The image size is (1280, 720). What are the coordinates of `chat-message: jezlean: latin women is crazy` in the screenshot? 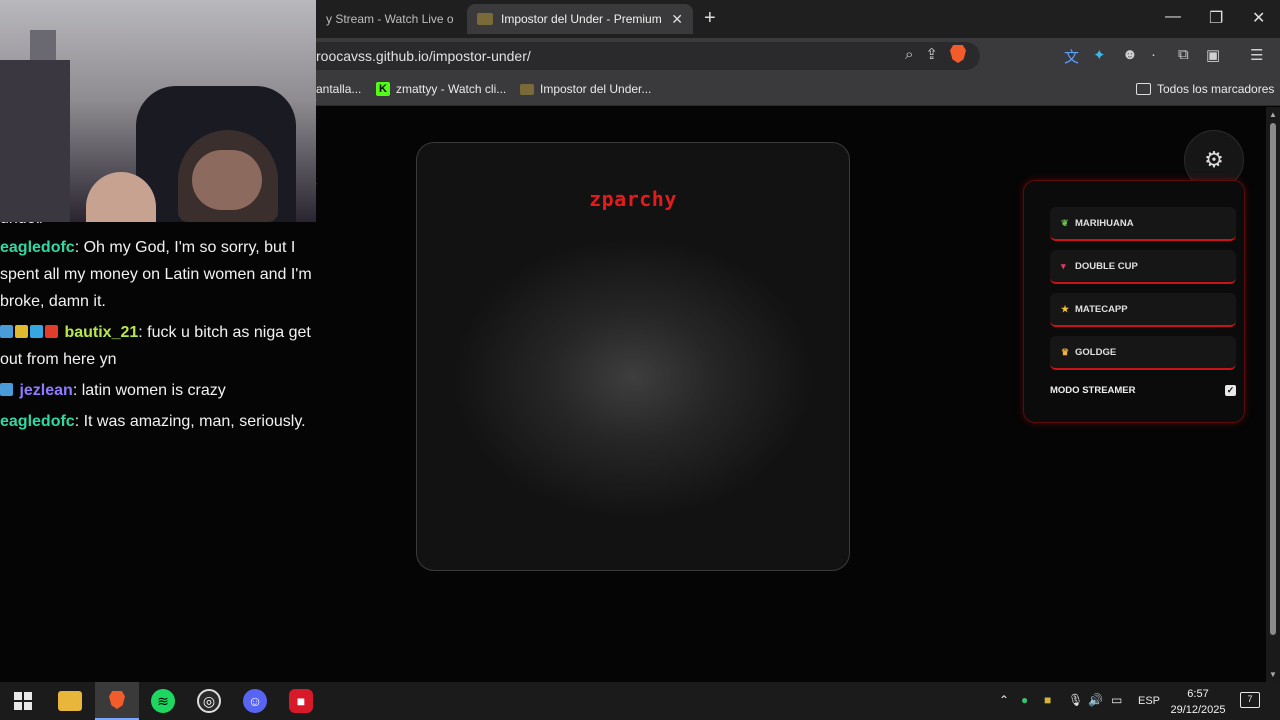 It's located at (160, 390).